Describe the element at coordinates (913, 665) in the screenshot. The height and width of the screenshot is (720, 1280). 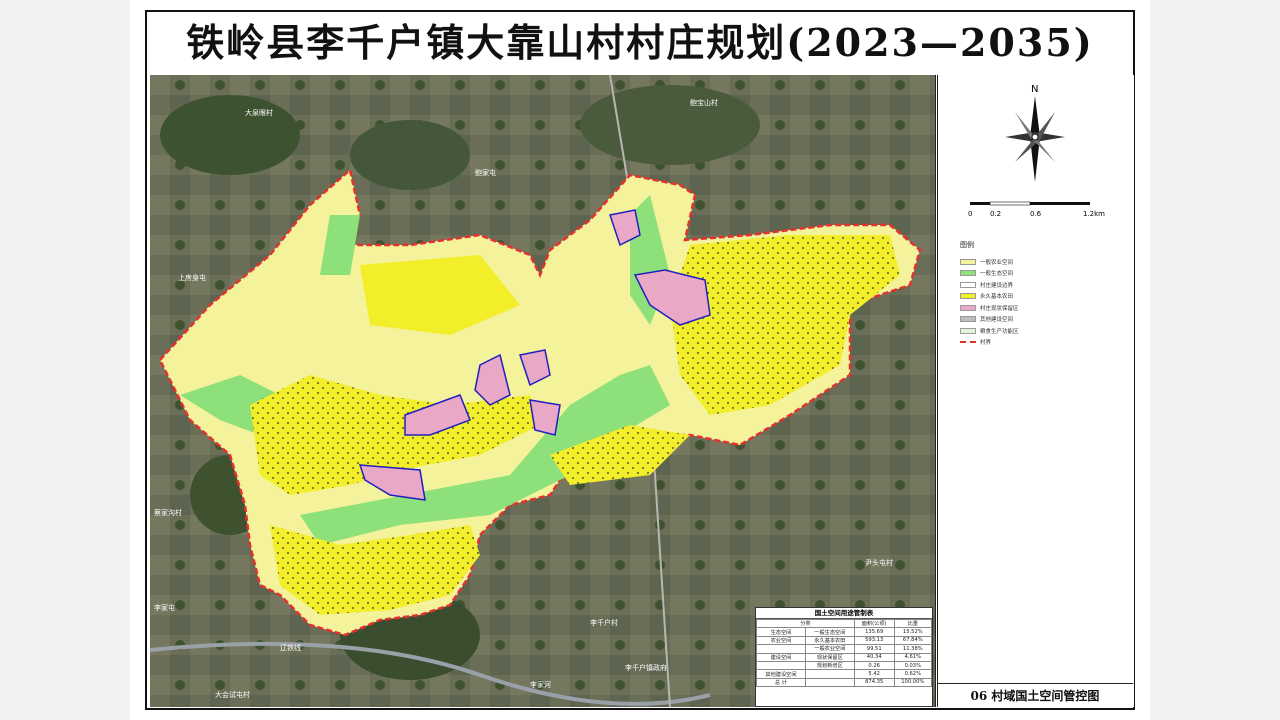
I see `table-cell: 0.03%` at that location.